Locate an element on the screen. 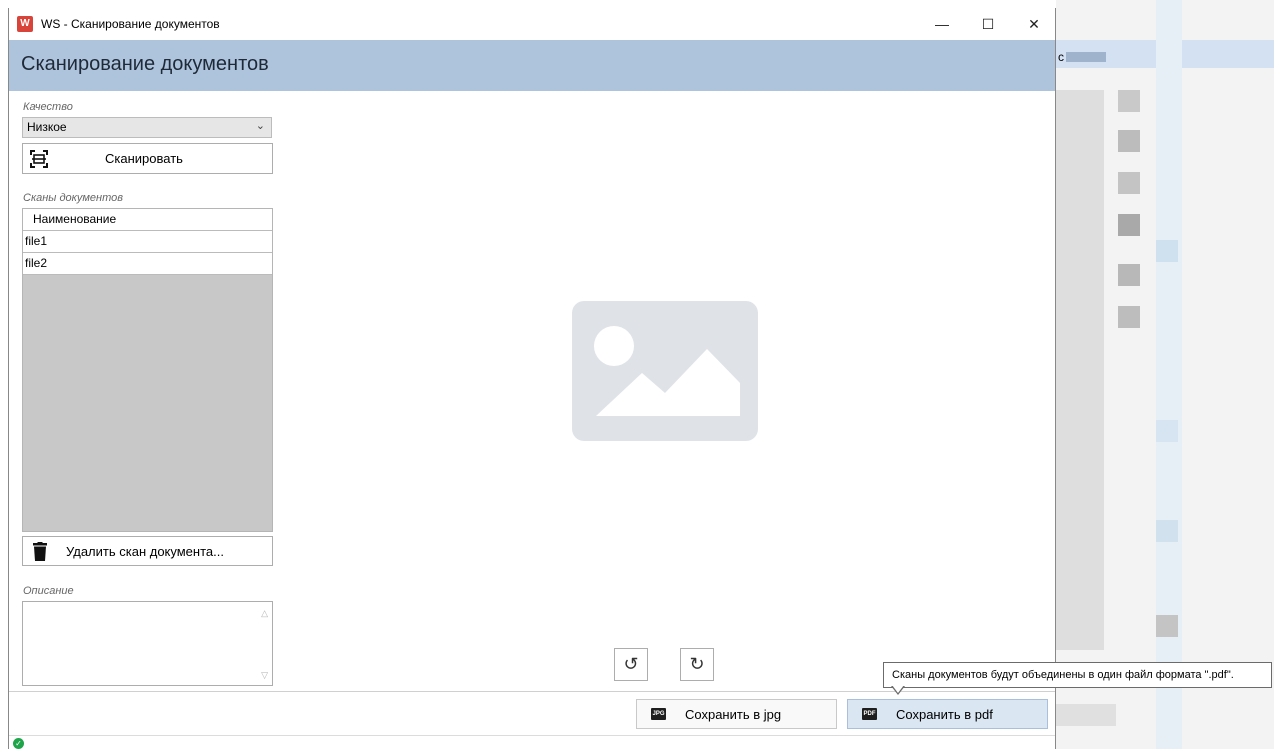 The image size is (1274, 750). title-bar: W WS - Сканирование документов — ☐ ✕ is located at coordinates (532, 24).